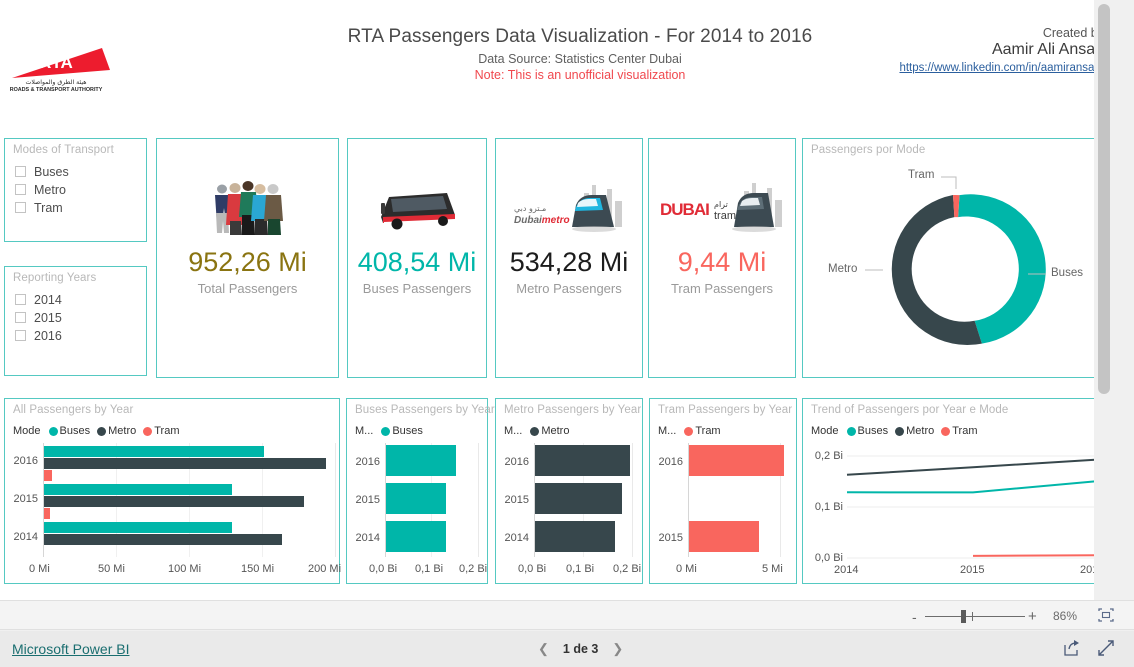 Image resolution: width=1134 pixels, height=667 pixels. Describe the element at coordinates (1106, 650) in the screenshot. I see `full-screen-icon` at that location.